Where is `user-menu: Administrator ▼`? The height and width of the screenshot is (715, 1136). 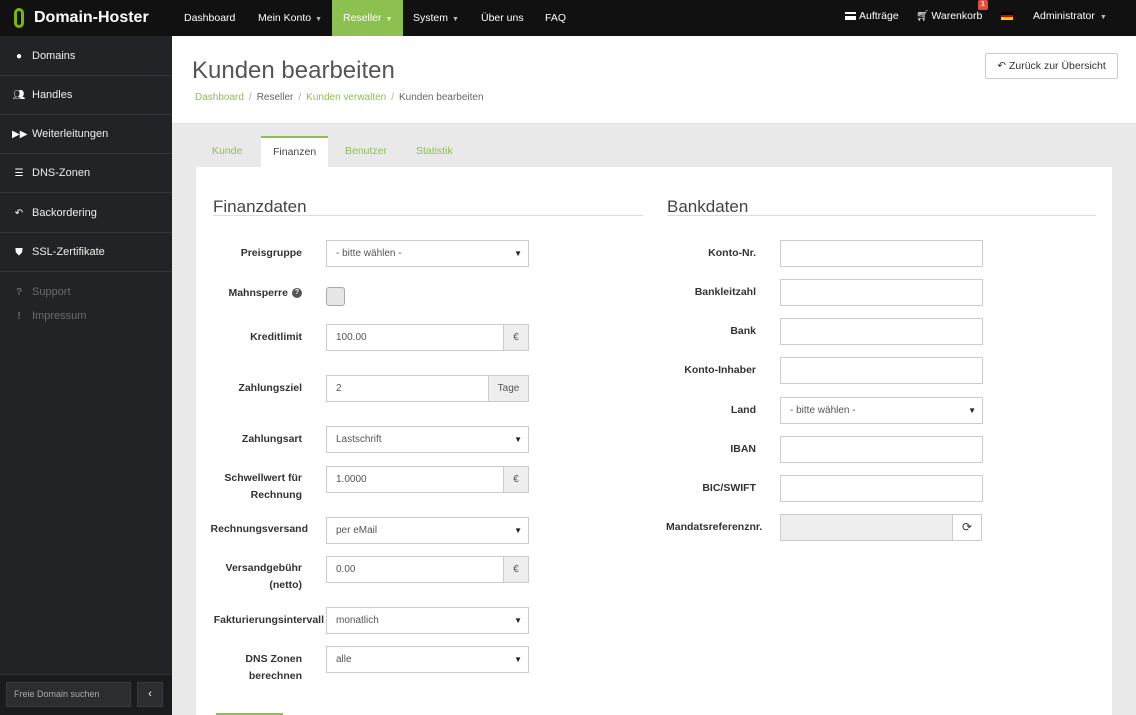
user-menu: Administrator ▼ is located at coordinates (1070, 18).